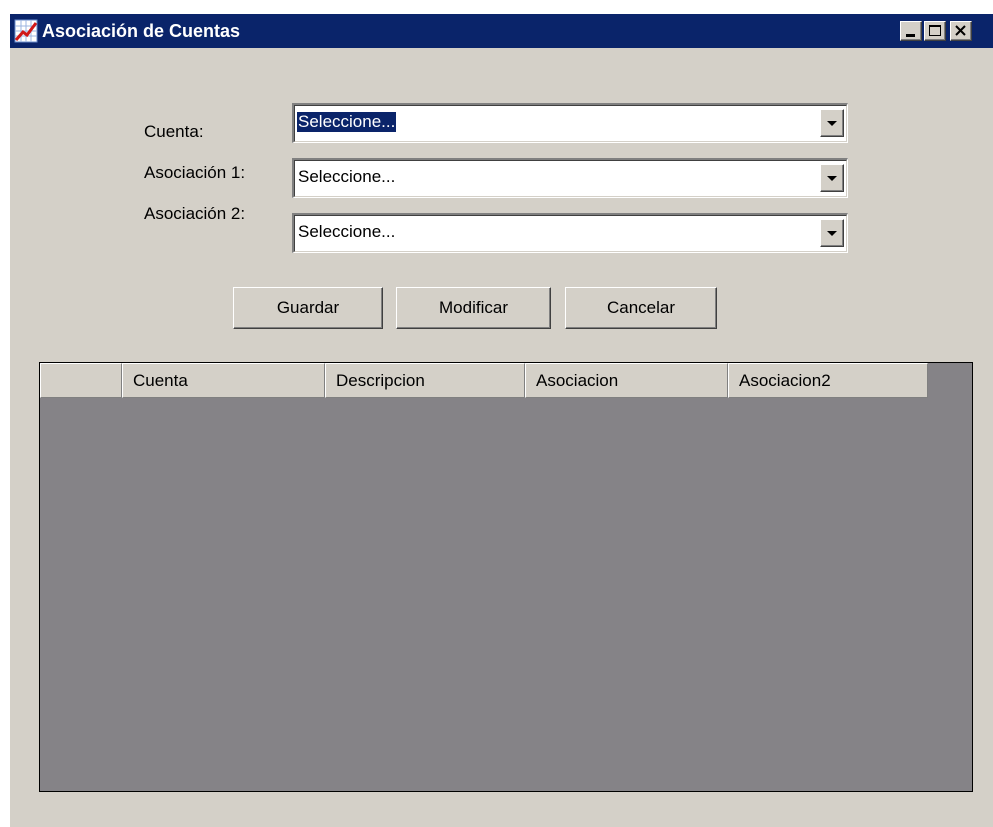 The width and height of the screenshot is (993, 827). I want to click on close-button, so click(961, 31).